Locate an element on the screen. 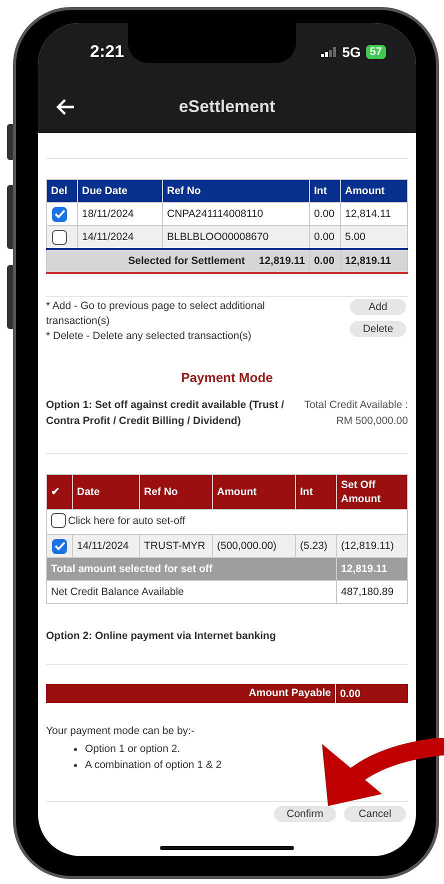  signal-icon is located at coordinates (329, 52).